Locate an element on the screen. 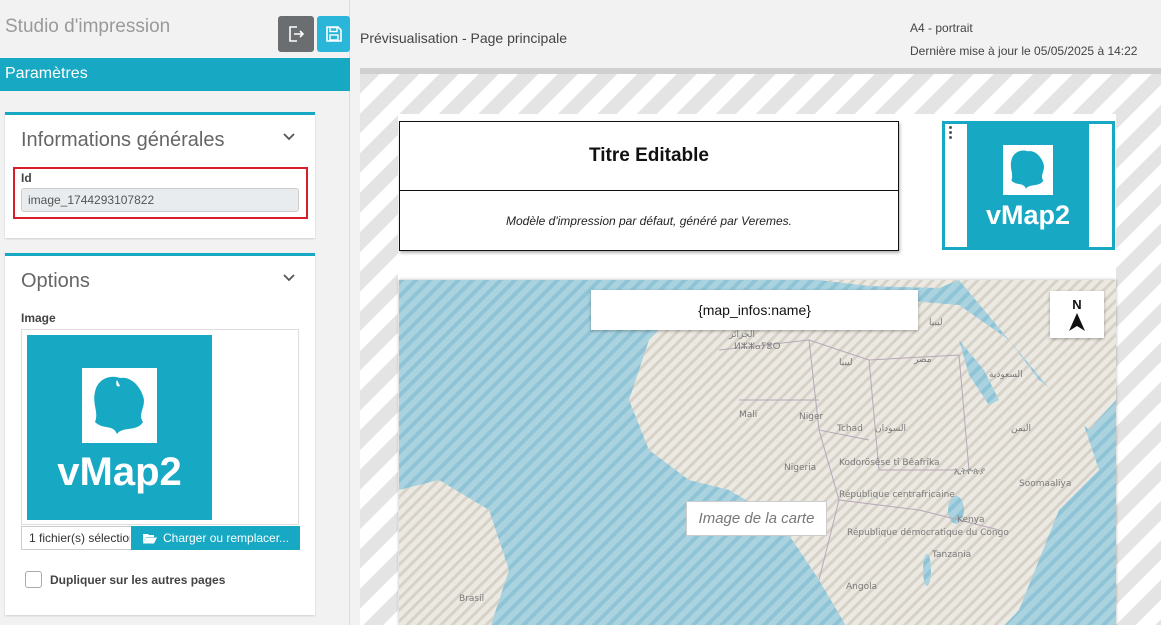  map-label-7: مصر is located at coordinates (923, 360).